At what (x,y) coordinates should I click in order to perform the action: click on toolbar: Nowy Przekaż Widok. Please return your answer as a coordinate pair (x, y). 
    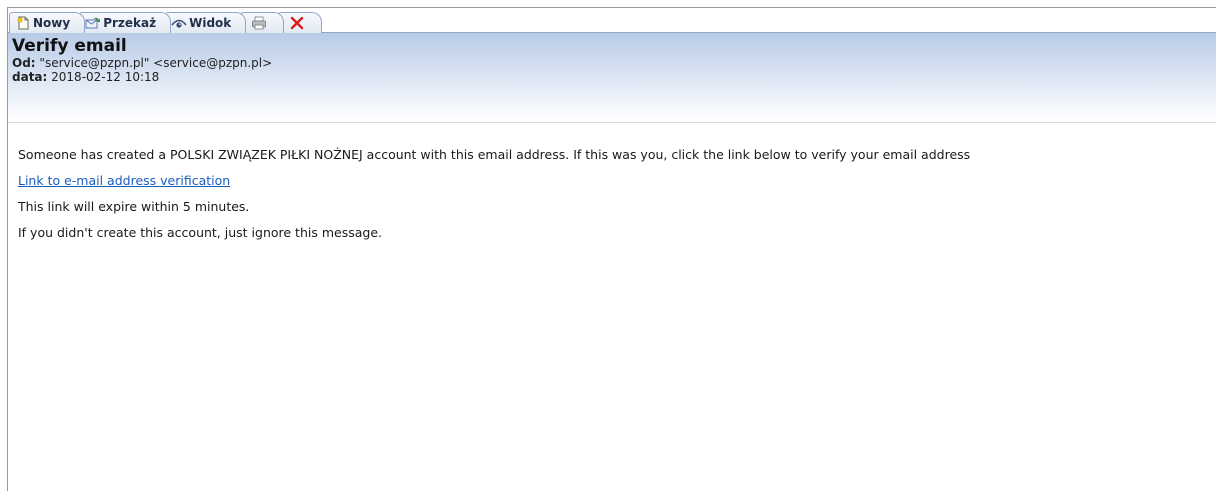
    Looking at the image, I should click on (612, 20).